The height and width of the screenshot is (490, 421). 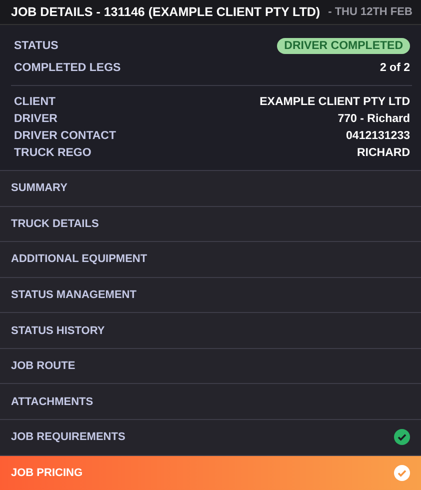 I want to click on job-title: JOB DETAILS - 131146 (EXAMPLE CLIENT PTY LTD), so click(x=165, y=12).